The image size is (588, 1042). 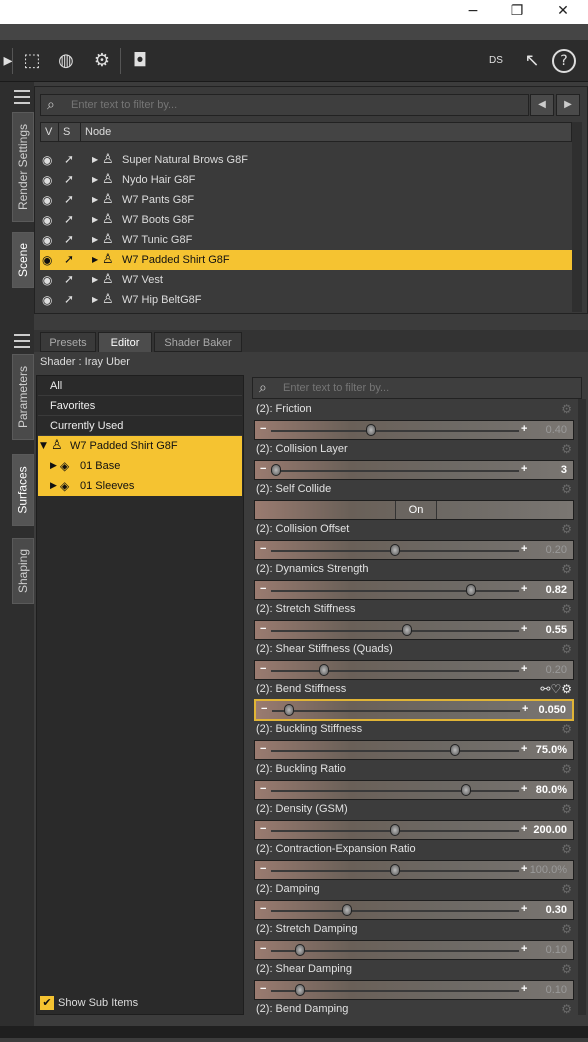 I want to click on scene-node-row: ◉ ➚ ▶ ♙ W7 Tunic G8F, so click(x=306, y=240).